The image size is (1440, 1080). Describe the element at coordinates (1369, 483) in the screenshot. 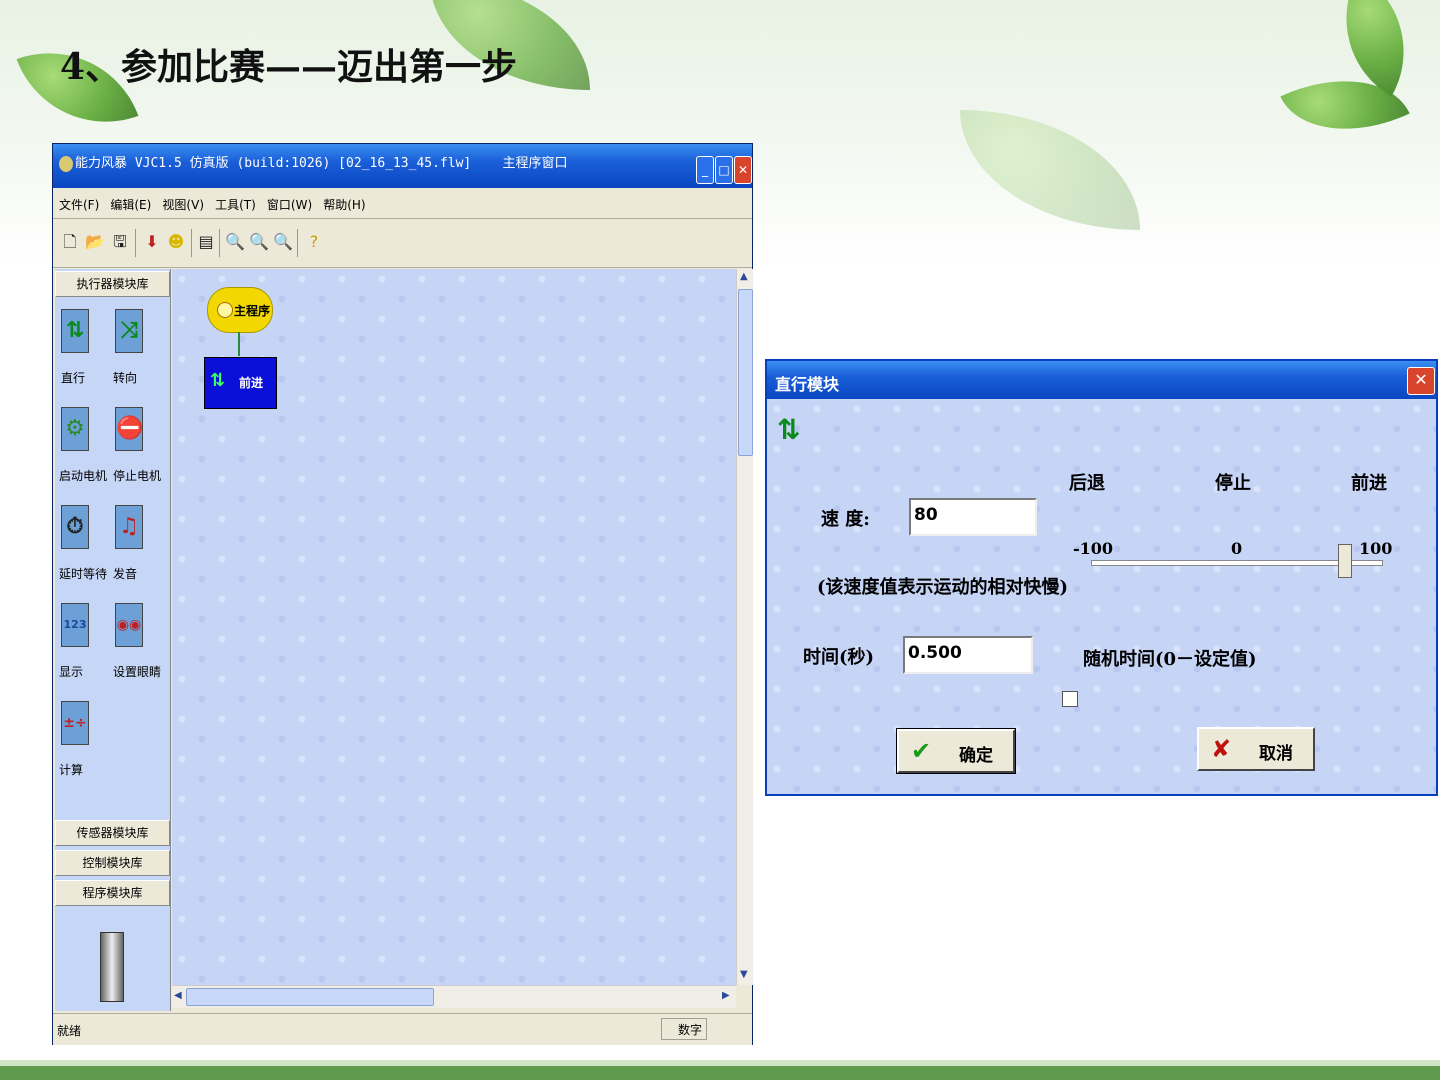

I see `slider-forward-label: 前进` at that location.